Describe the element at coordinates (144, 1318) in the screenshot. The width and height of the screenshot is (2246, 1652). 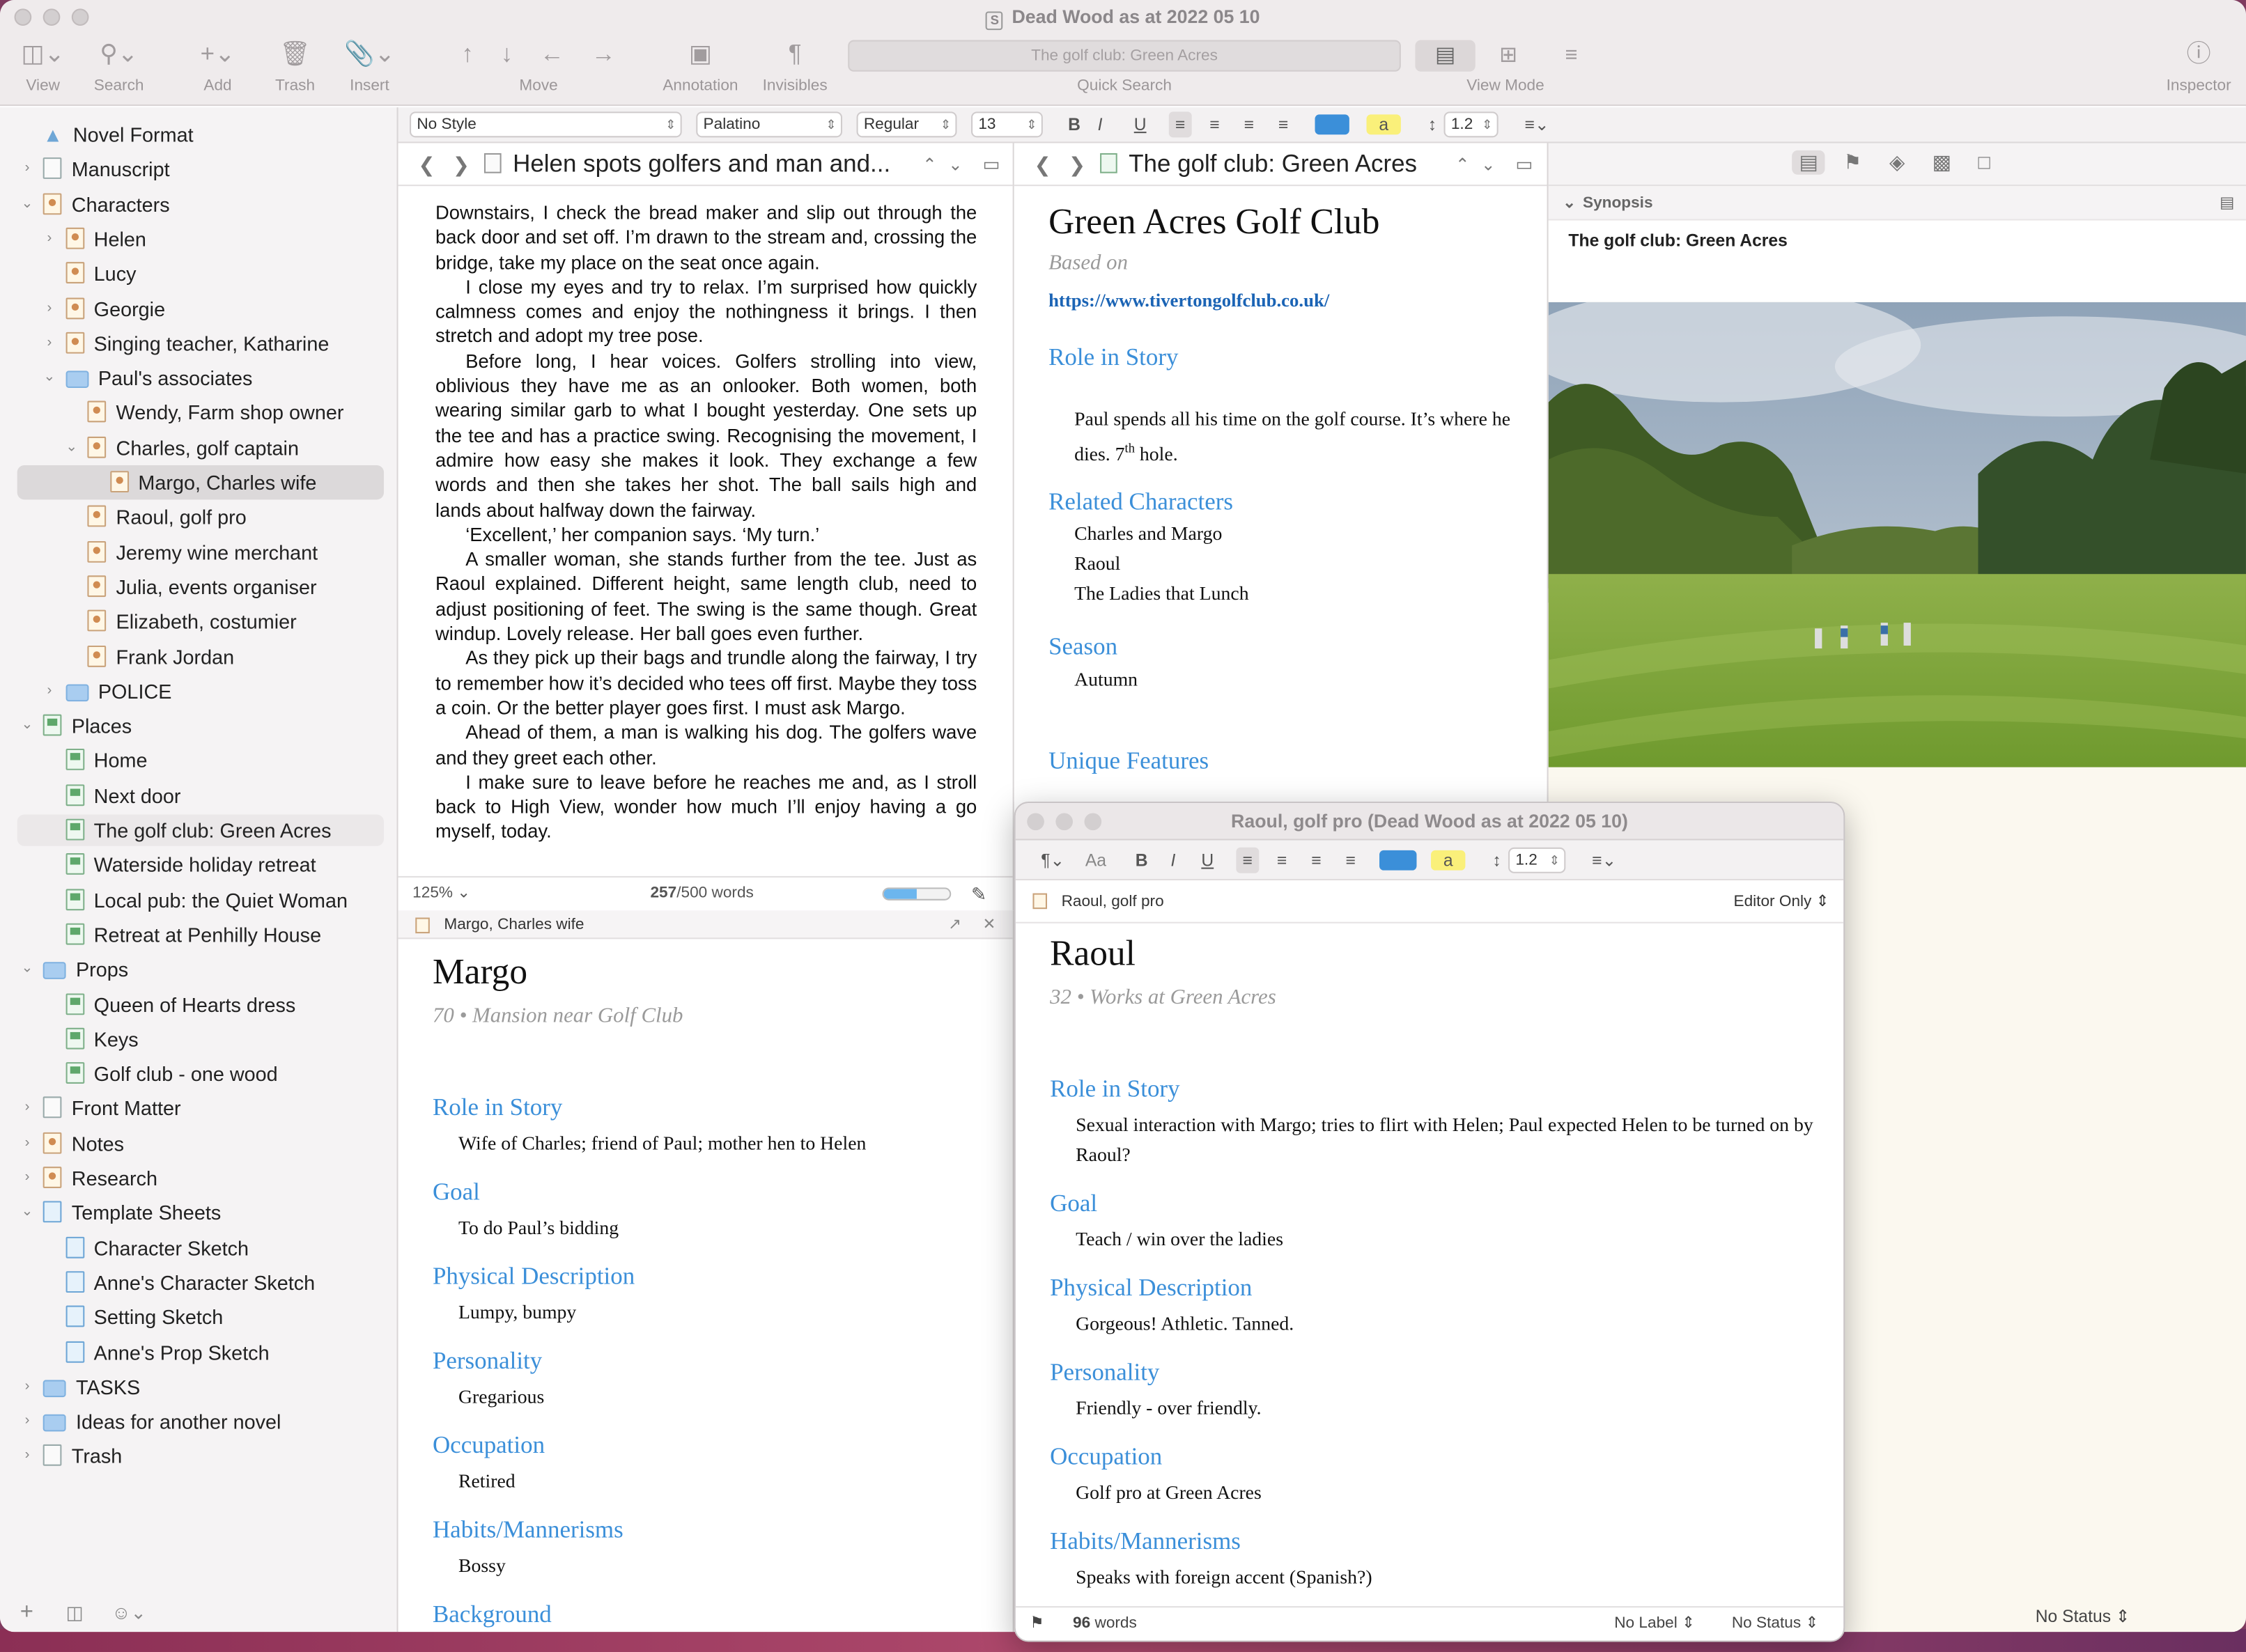
I see `binder-item: Setting Sketch` at that location.